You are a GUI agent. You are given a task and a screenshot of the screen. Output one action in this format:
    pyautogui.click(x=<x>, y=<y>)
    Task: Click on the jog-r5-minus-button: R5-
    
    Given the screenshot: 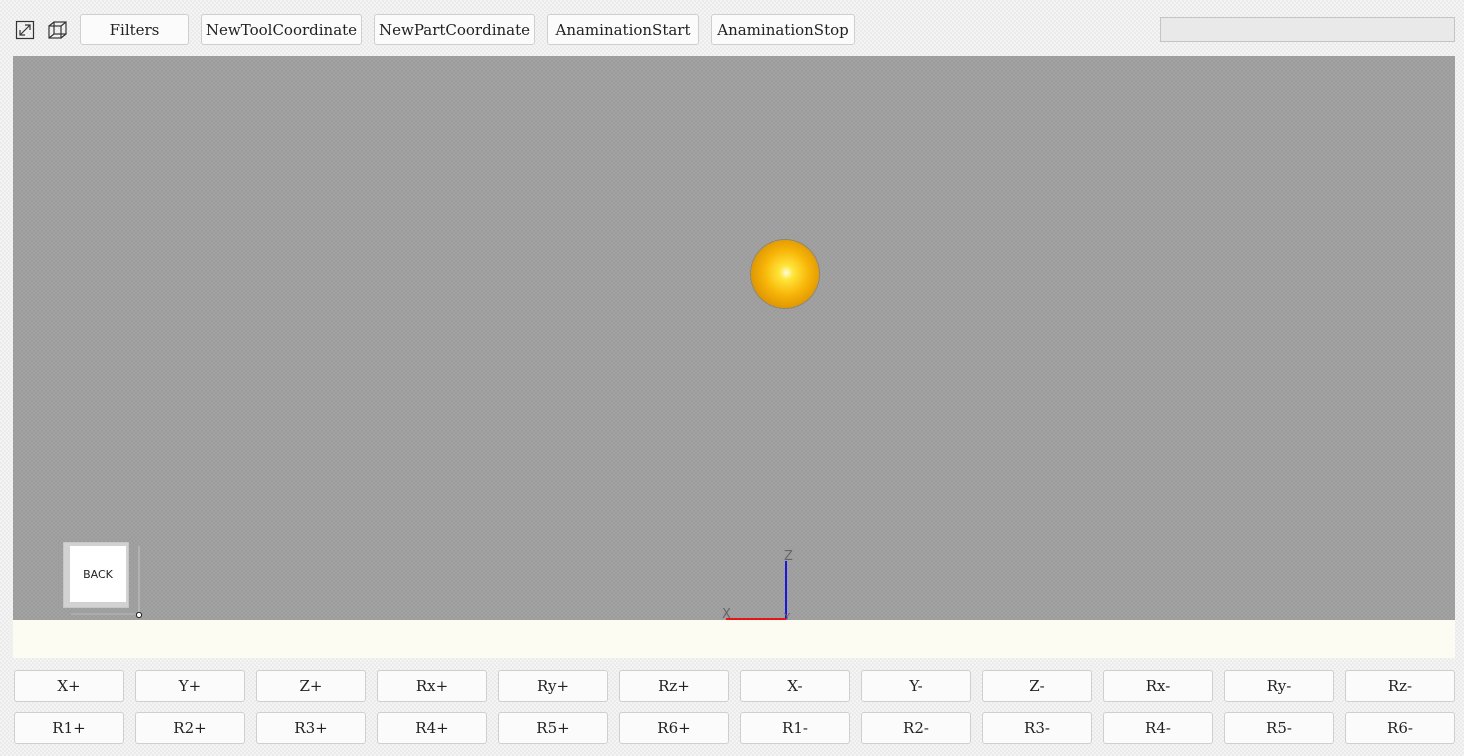 What is the action you would take?
    pyautogui.click(x=1279, y=728)
    